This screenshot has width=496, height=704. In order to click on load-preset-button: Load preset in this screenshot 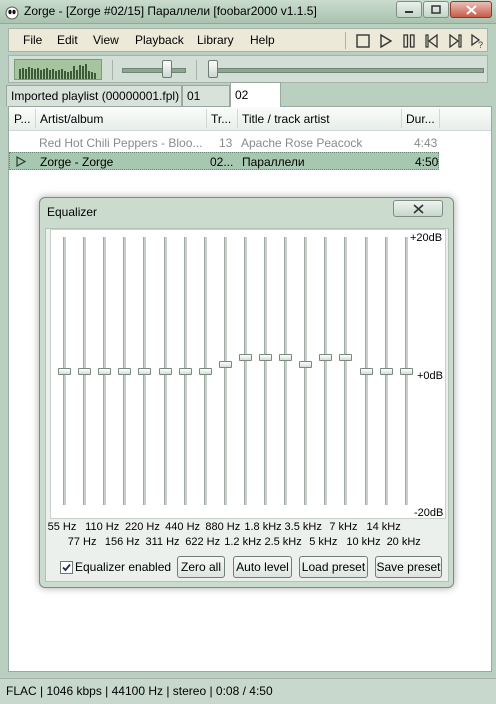, I will do `click(333, 567)`.